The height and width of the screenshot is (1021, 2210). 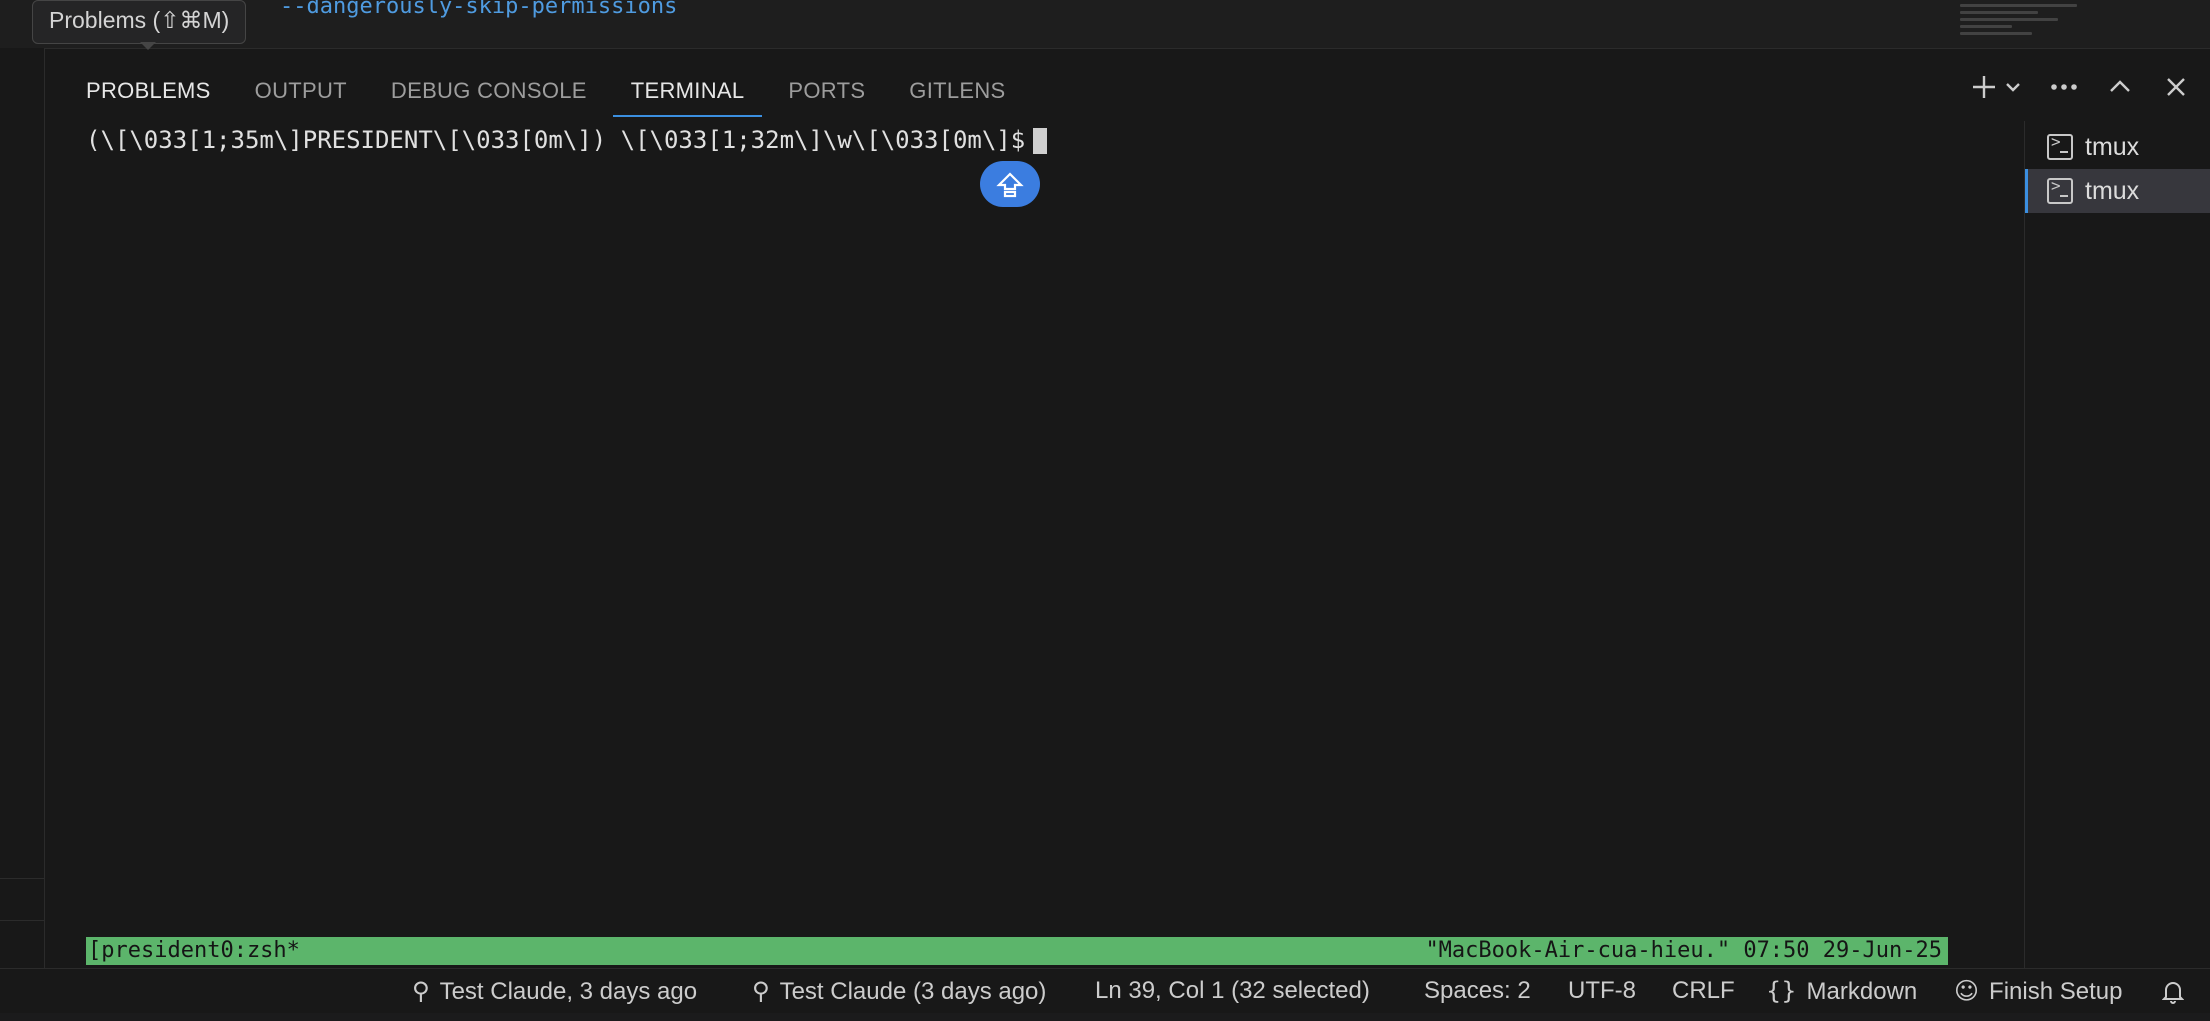 I want to click on editor-code-line: --dangerously-skip-permissions, so click(x=478, y=9).